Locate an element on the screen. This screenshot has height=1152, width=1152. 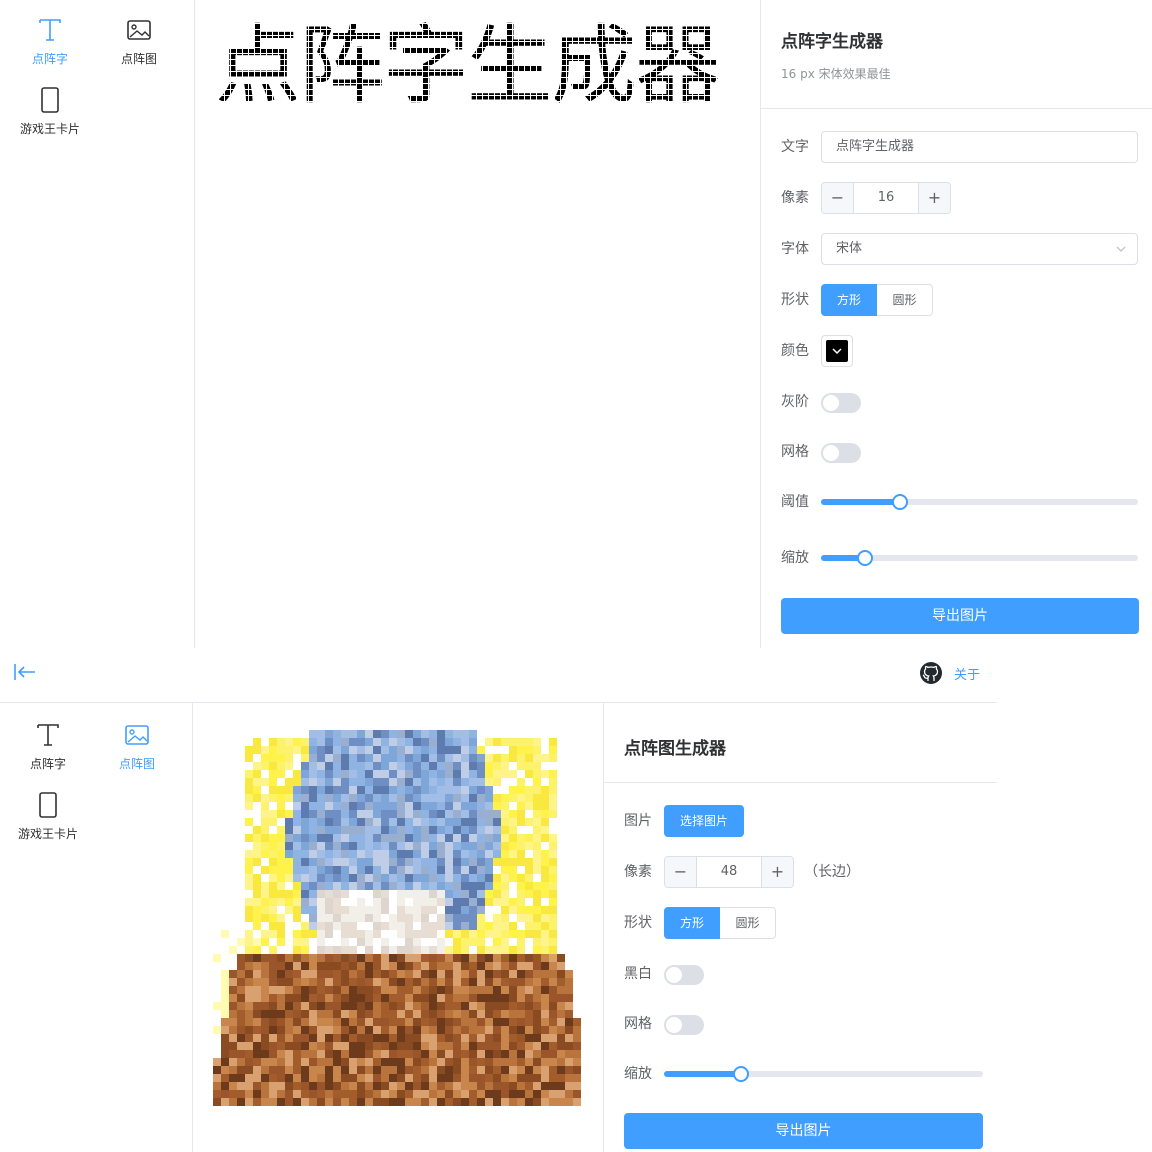
grayscale-switch is located at coordinates (841, 403).